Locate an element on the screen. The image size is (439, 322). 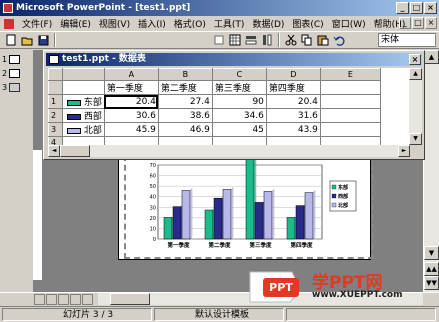
datasheet-close-button: × is located at coordinates (415, 59).